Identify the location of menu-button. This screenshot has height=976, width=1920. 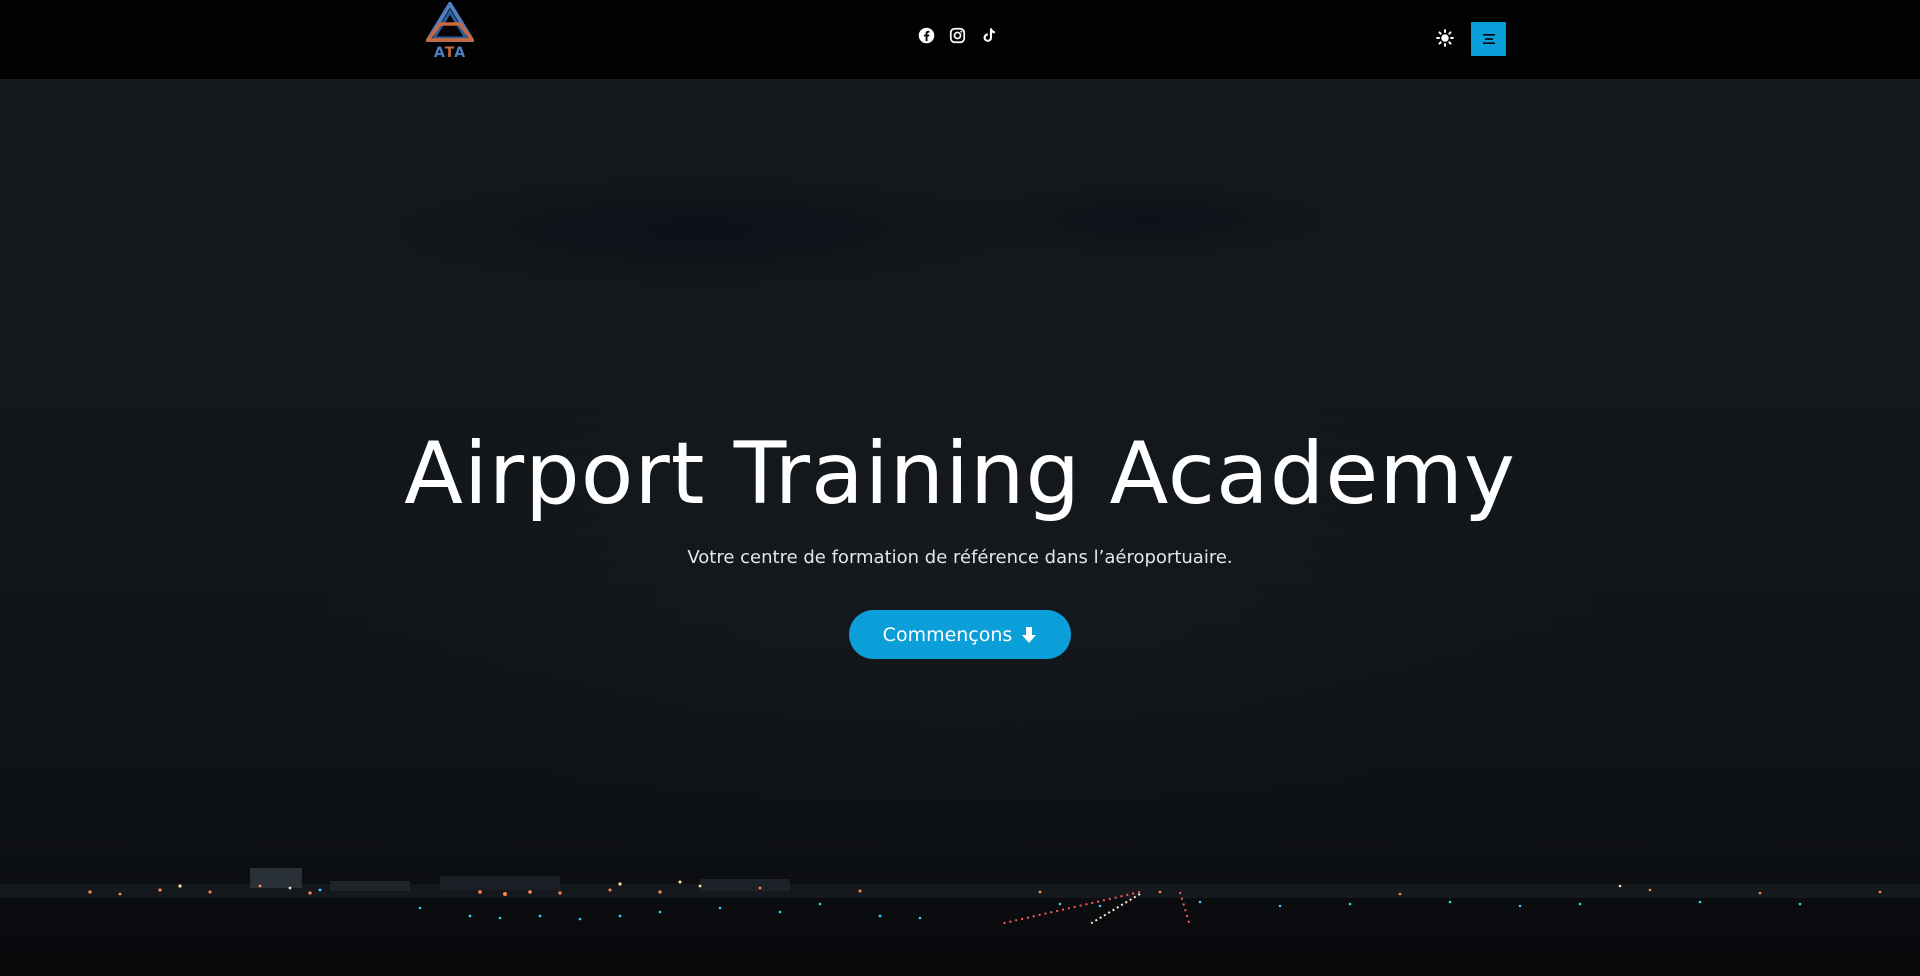
(1488, 39).